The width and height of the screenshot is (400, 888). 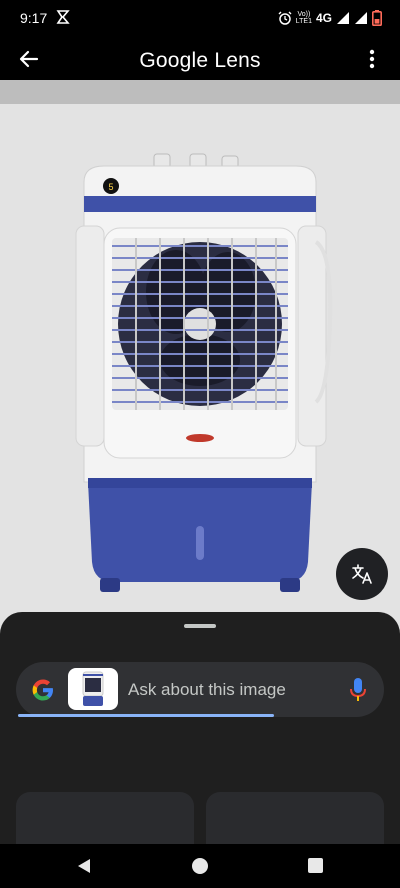 I want to click on volte-top-label: Vo)), so click(x=304, y=14).